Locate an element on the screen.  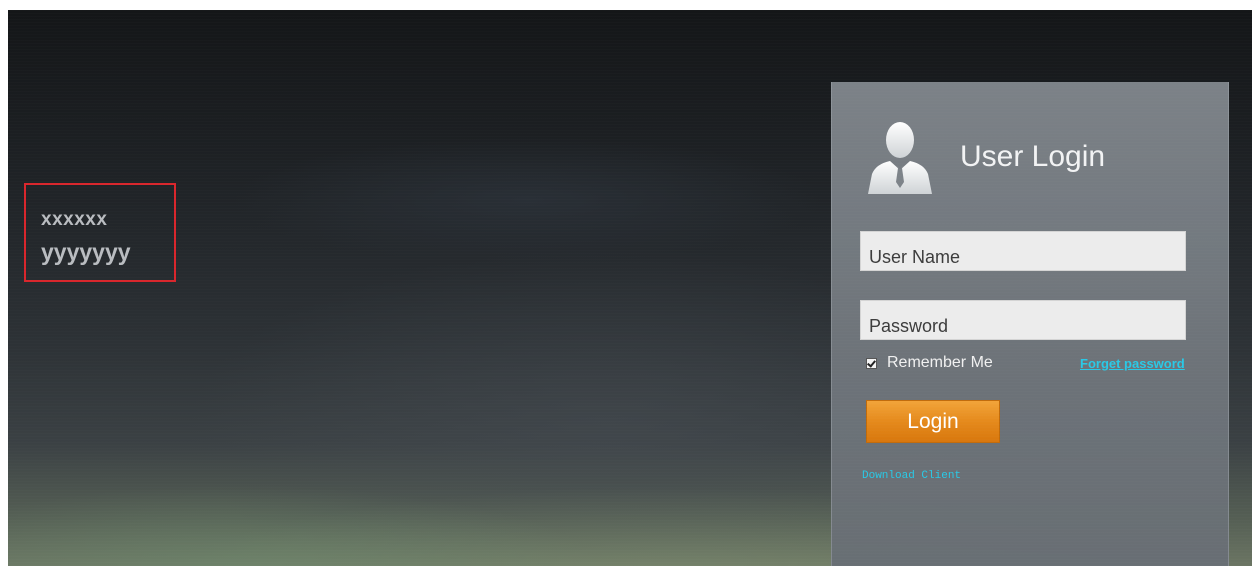
username-input is located at coordinates (1023, 251).